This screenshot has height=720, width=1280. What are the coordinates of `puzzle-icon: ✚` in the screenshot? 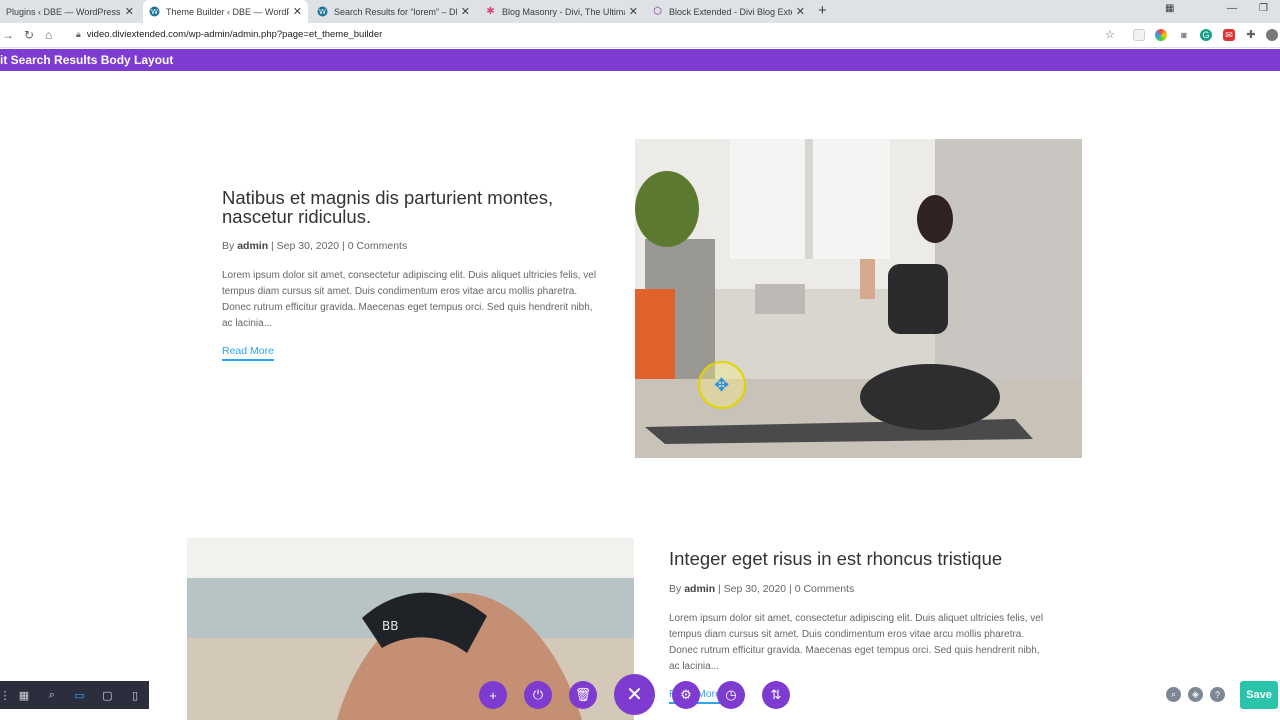 It's located at (1251, 35).